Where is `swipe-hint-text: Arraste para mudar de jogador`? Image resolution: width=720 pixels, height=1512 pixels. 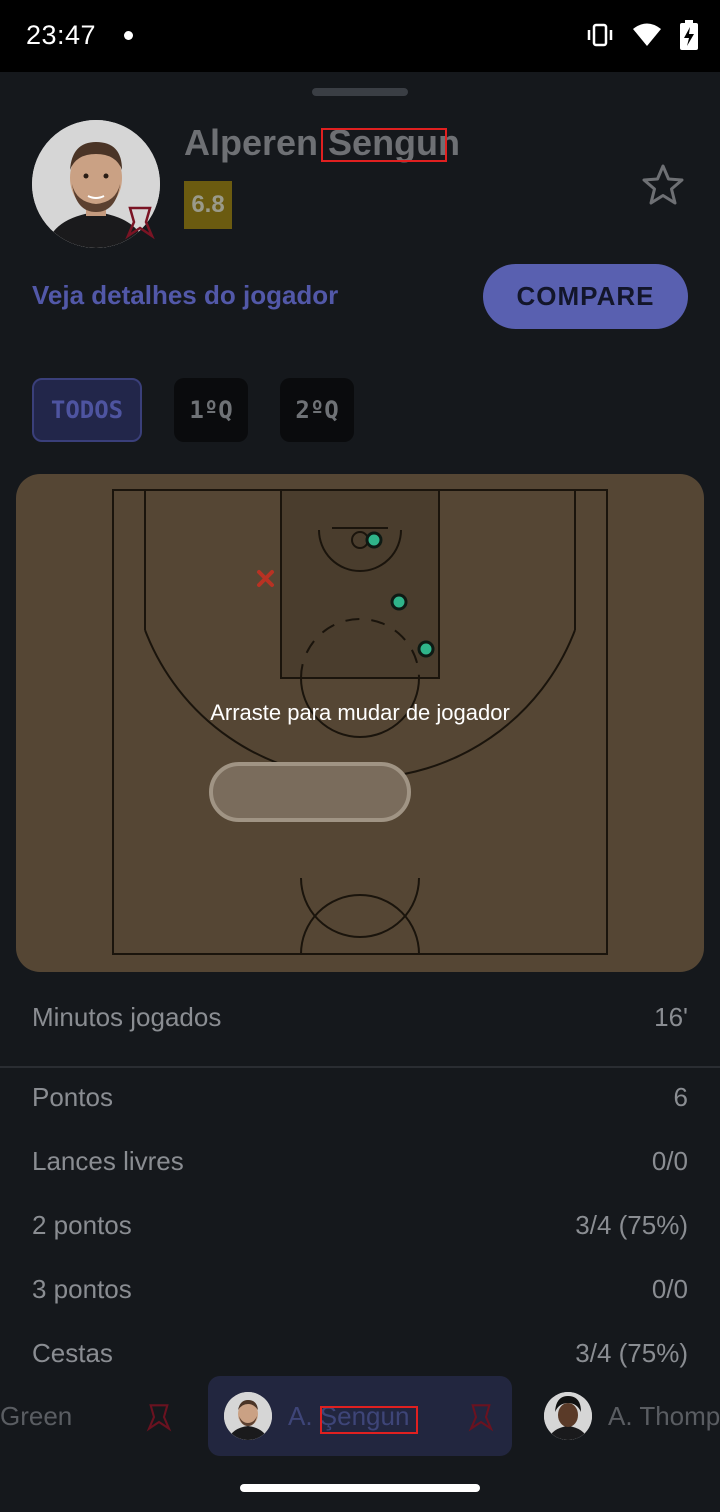
swipe-hint-text: Arraste para mudar de jogador is located at coordinates (360, 712).